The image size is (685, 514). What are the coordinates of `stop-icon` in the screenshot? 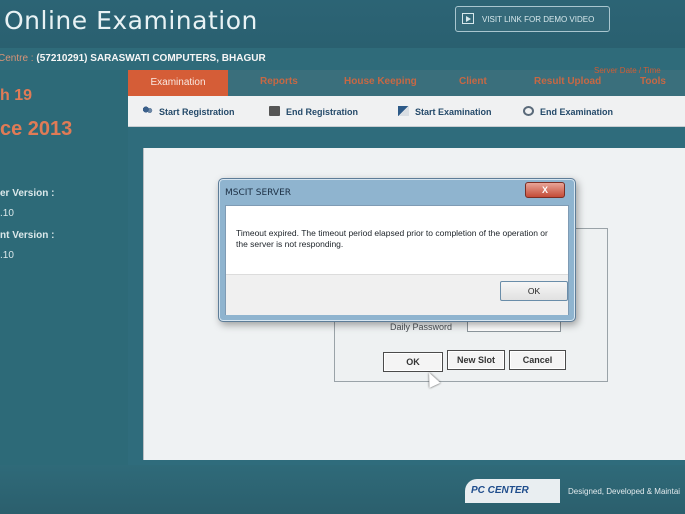 It's located at (528, 111).